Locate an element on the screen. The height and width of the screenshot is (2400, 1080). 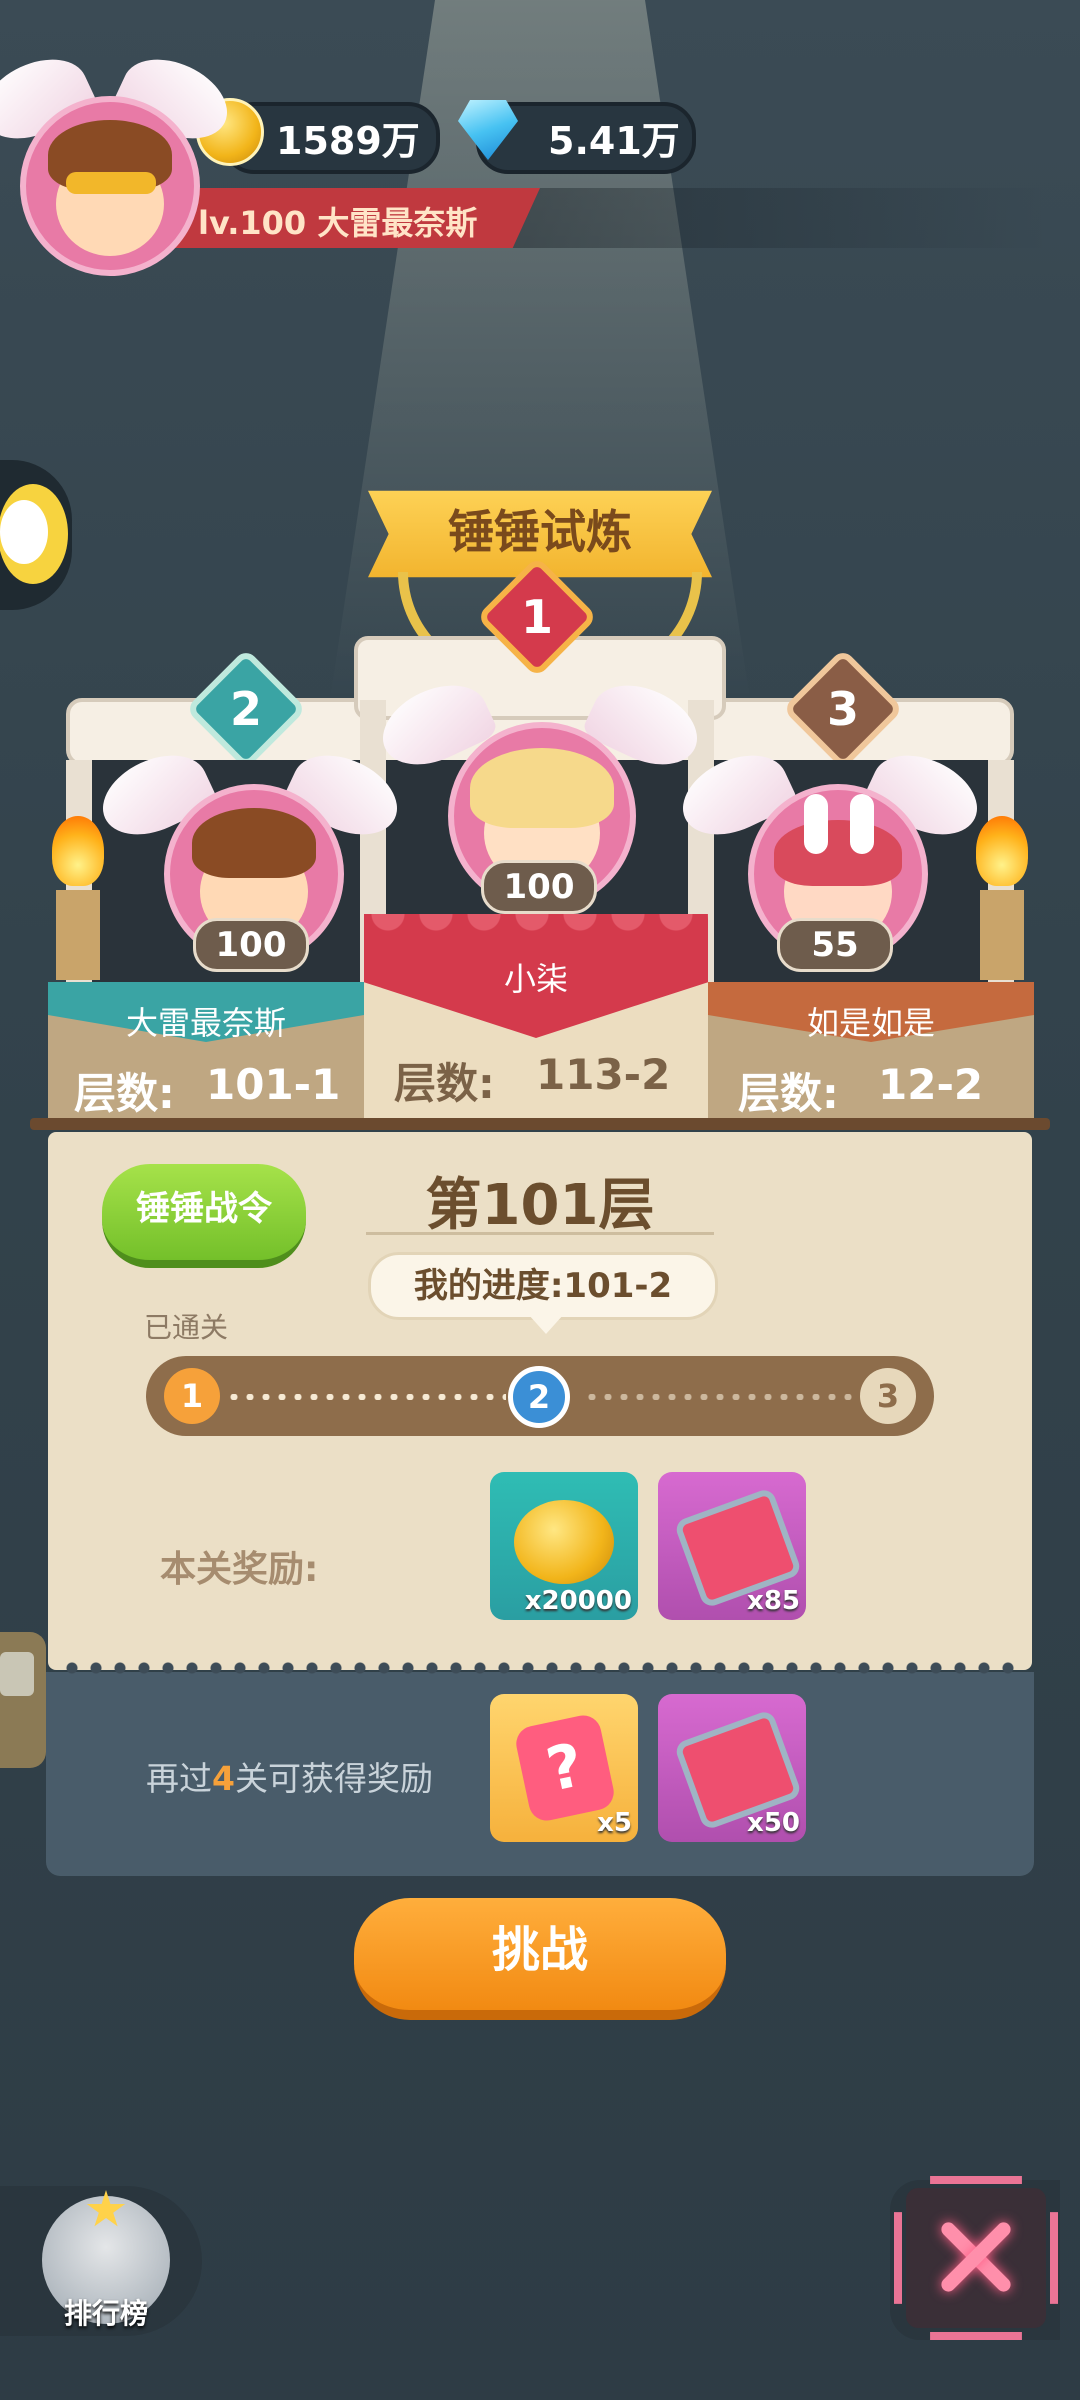
rank-3-name: 如是如是 is located at coordinates (870, 1023).